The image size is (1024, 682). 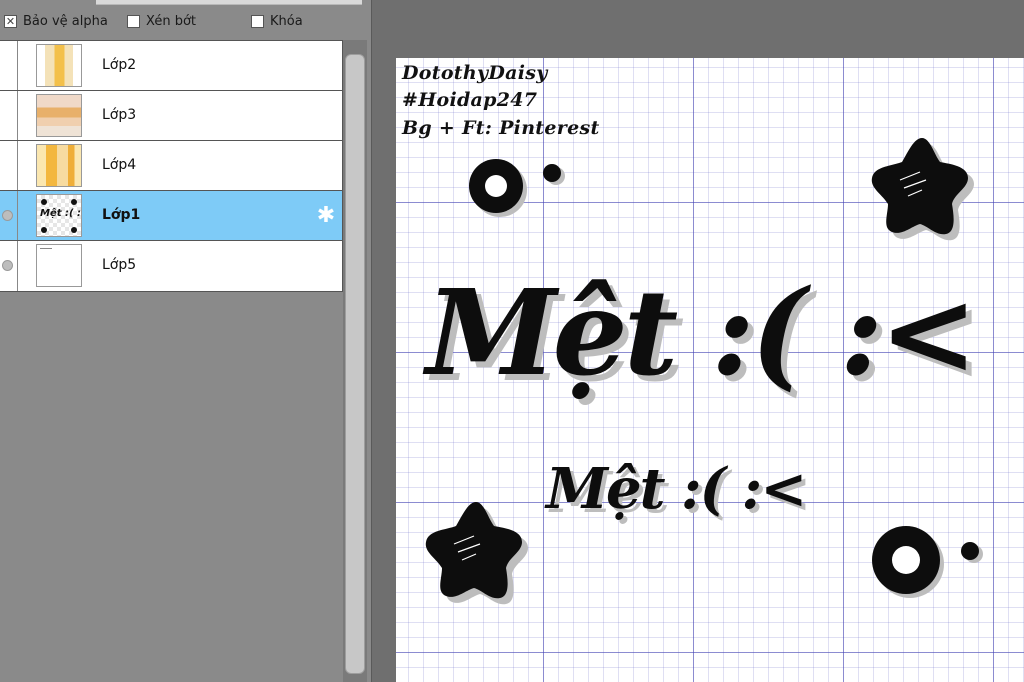 I want to click on layer-row-lop1: Mệt :( :< Lớp1 ✱, so click(x=171, y=216).